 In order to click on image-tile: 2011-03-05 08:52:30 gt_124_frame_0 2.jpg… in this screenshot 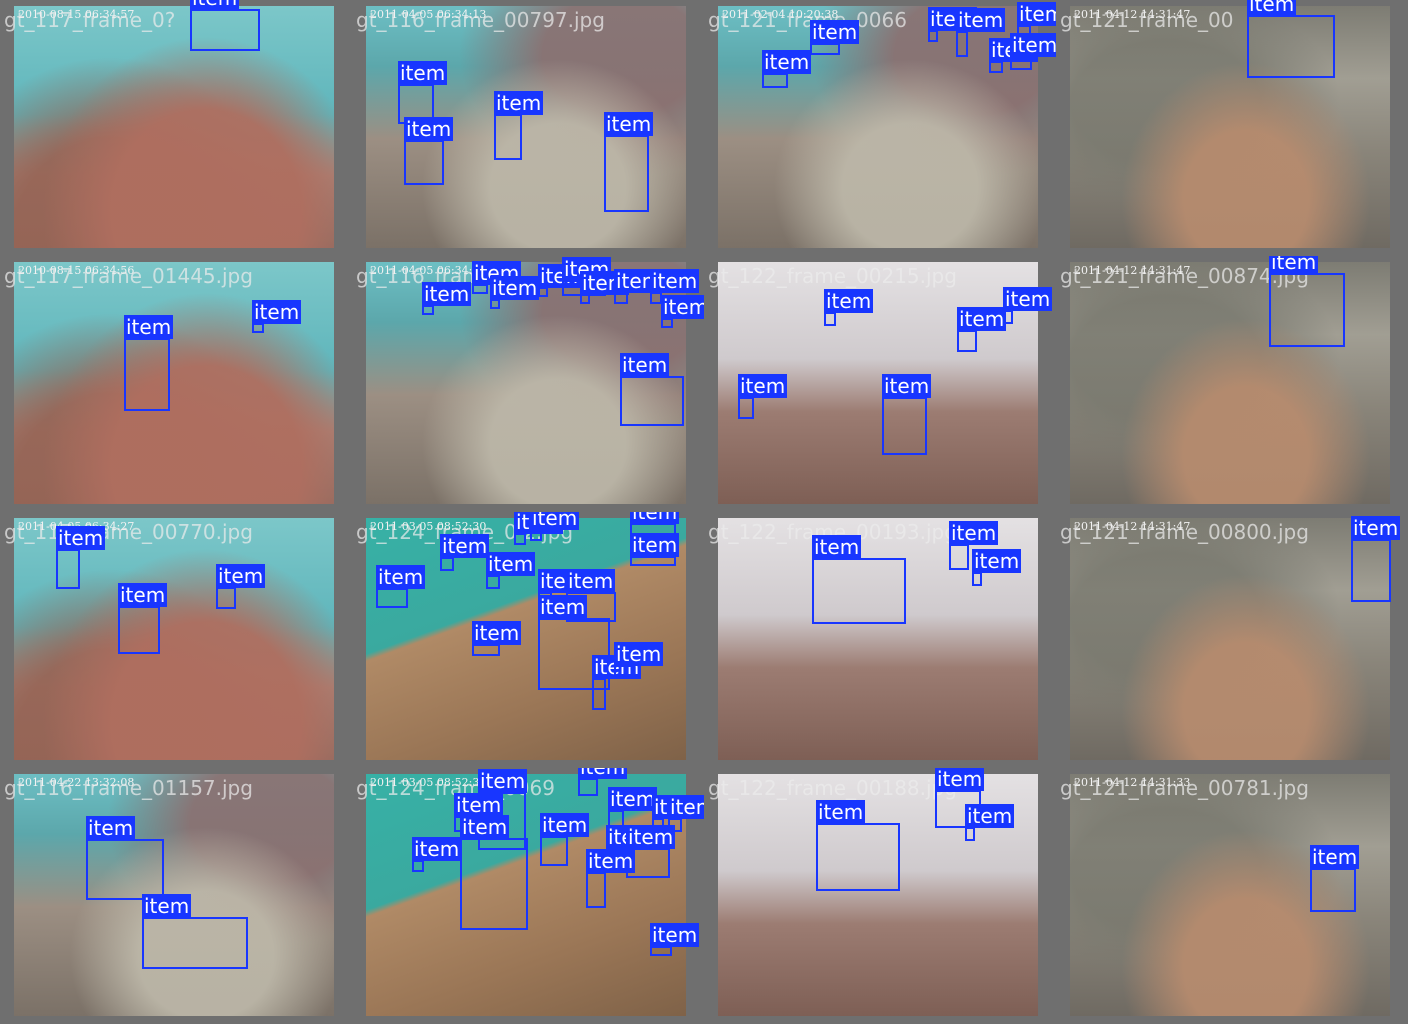, I will do `click(528, 640)`.